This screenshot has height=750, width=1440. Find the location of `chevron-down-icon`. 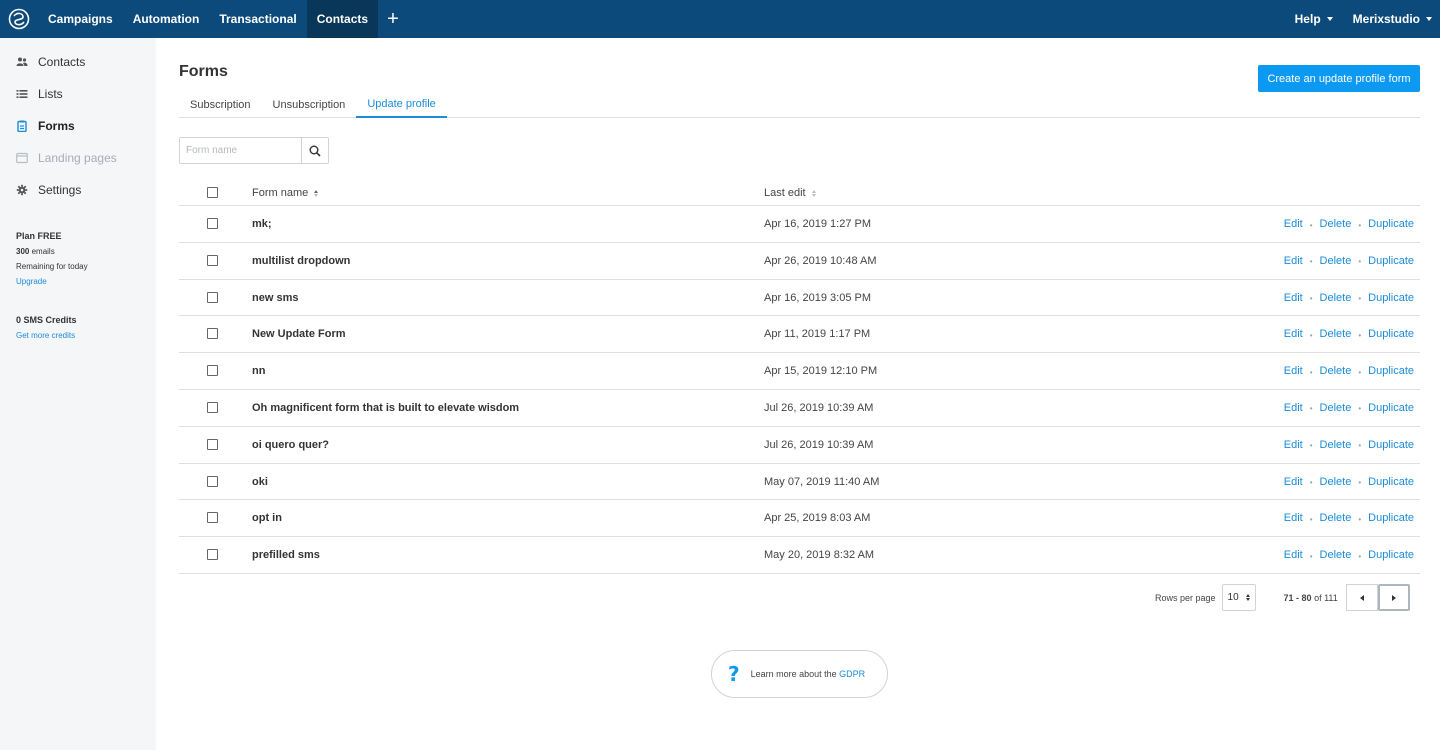

chevron-down-icon is located at coordinates (1429, 19).